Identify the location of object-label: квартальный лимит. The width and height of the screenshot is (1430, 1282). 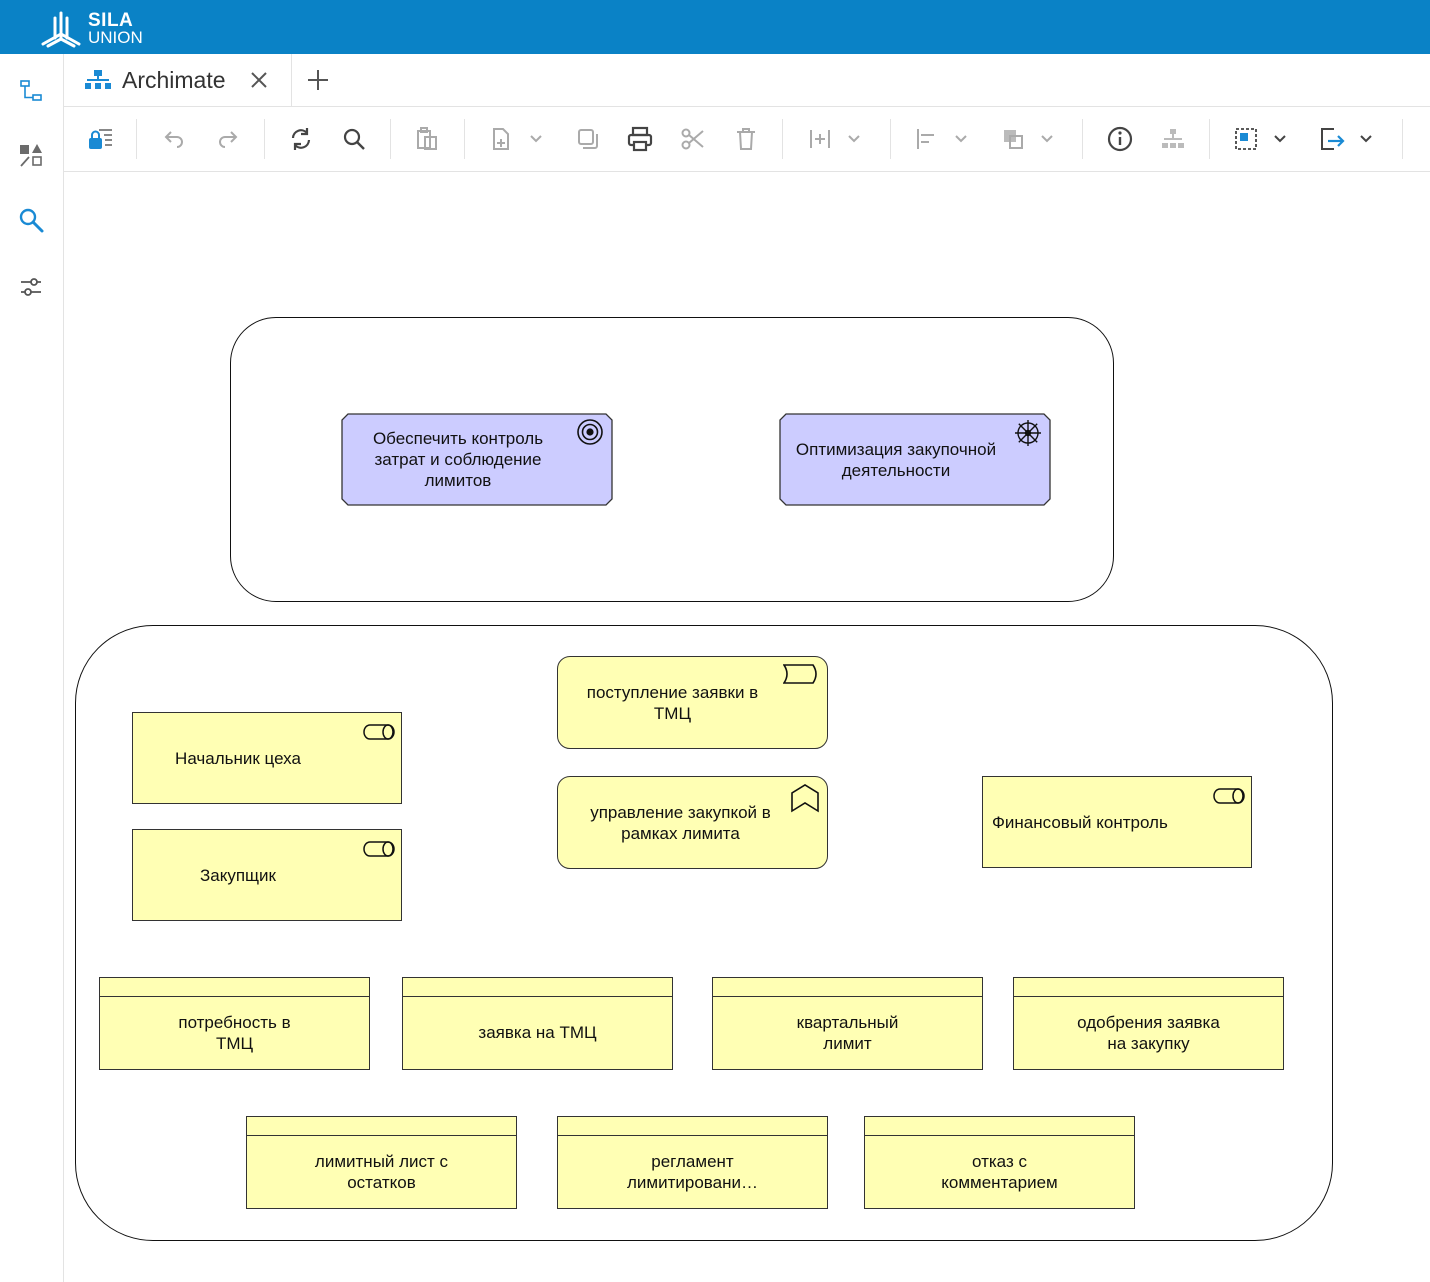
(847, 1032).